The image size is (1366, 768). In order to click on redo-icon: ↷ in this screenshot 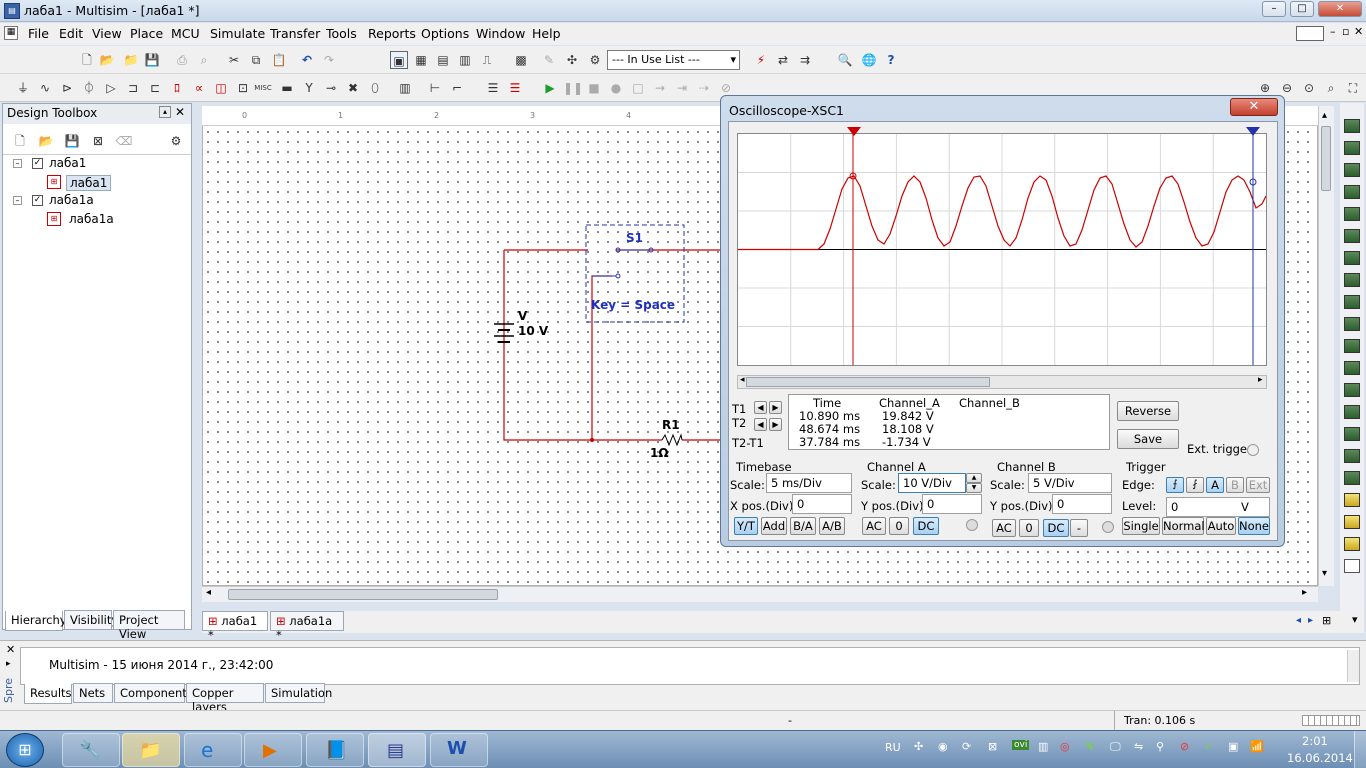, I will do `click(329, 60)`.